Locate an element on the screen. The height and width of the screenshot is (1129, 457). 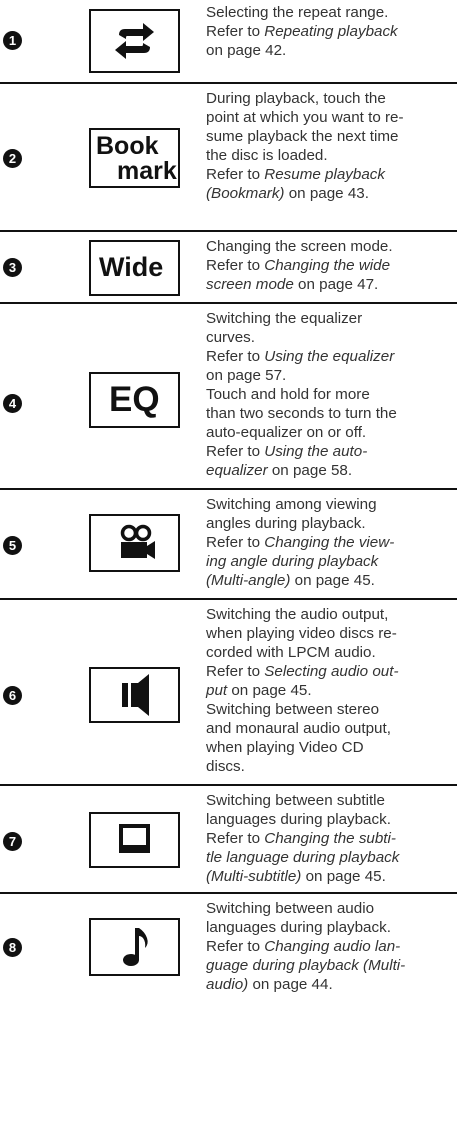
wide-button: Wide is located at coordinates (134, 268).